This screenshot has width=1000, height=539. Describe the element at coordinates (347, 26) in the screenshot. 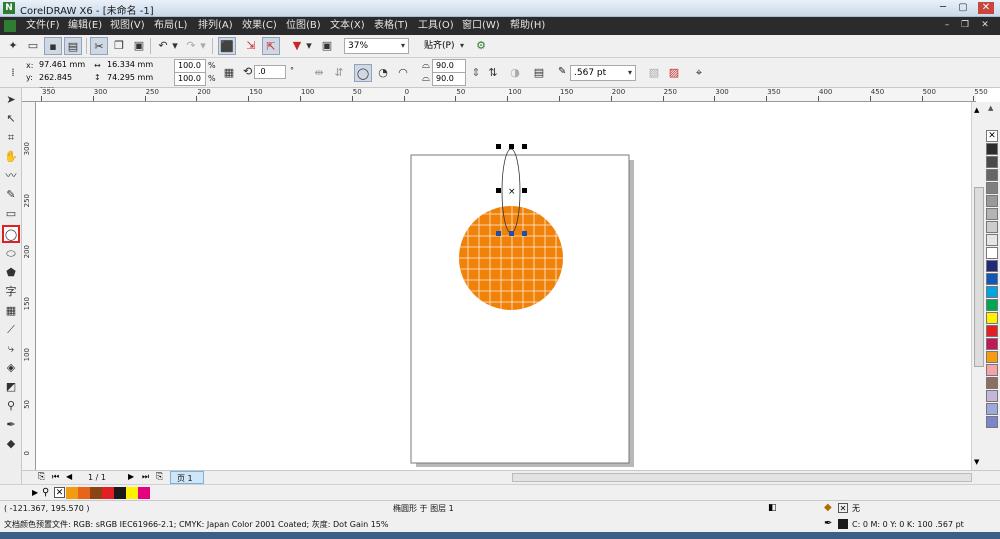

I see `menu-text: 文本(X)` at that location.